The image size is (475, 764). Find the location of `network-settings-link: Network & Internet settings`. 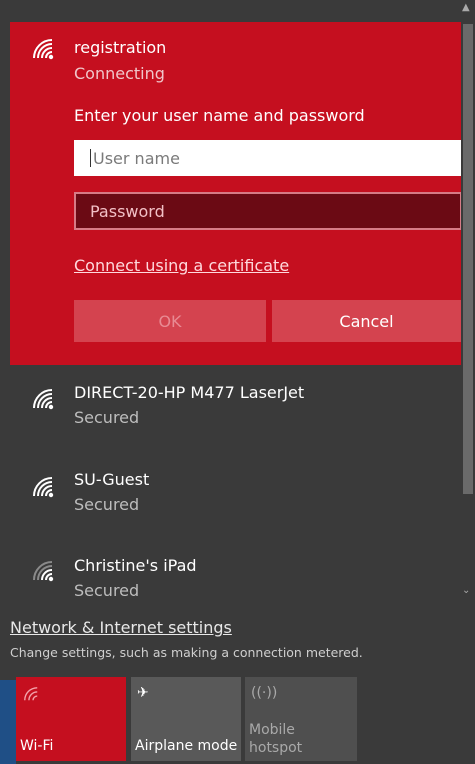

network-settings-link: Network & Internet settings is located at coordinates (121, 627).